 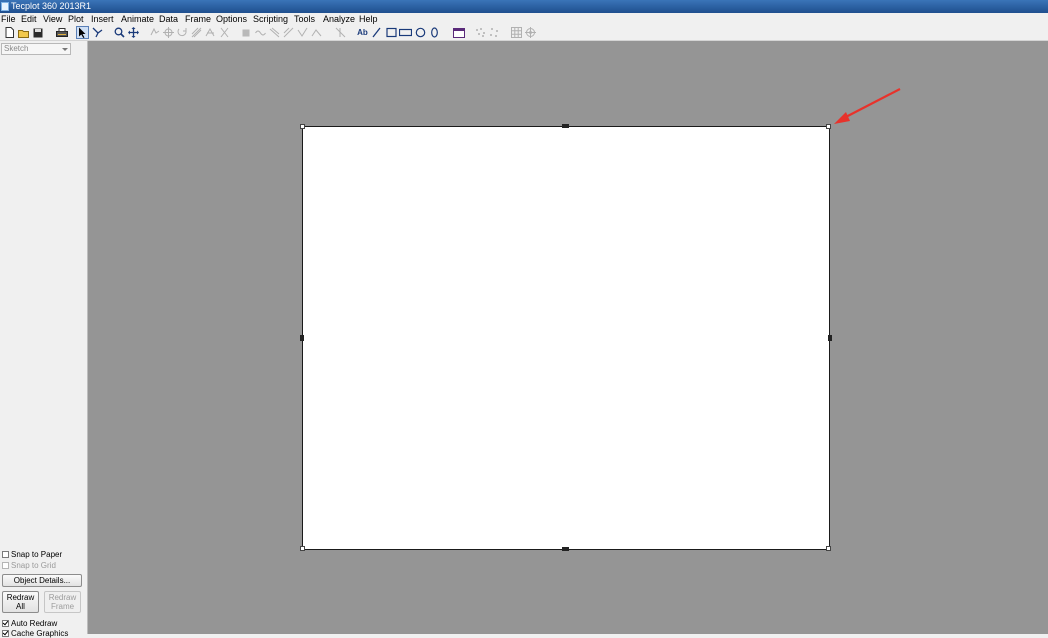 I want to click on geometry-icon, so click(x=340, y=32).